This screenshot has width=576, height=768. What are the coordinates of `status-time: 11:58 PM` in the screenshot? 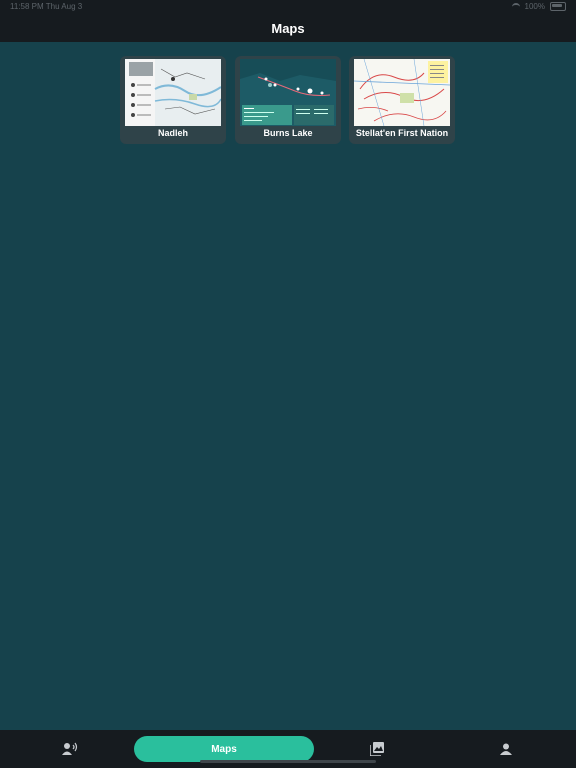 It's located at (27, 6).